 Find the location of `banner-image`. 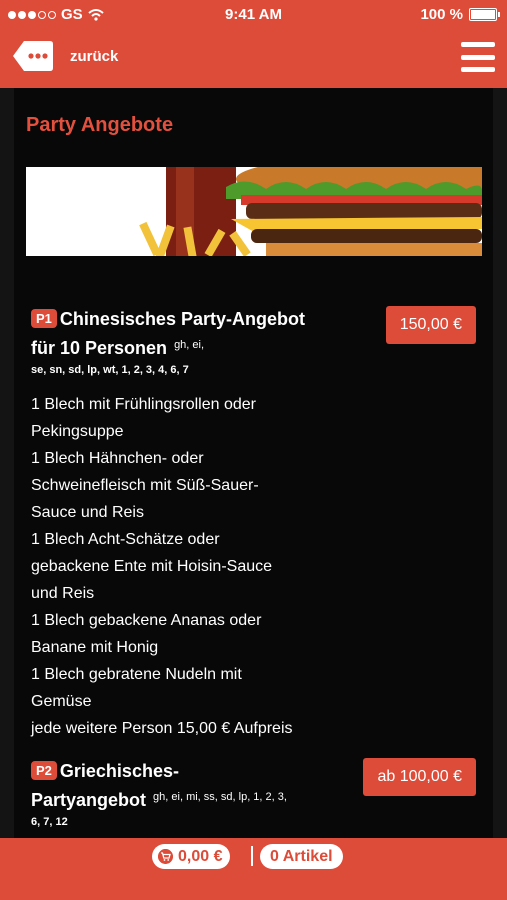

banner-image is located at coordinates (254, 211).